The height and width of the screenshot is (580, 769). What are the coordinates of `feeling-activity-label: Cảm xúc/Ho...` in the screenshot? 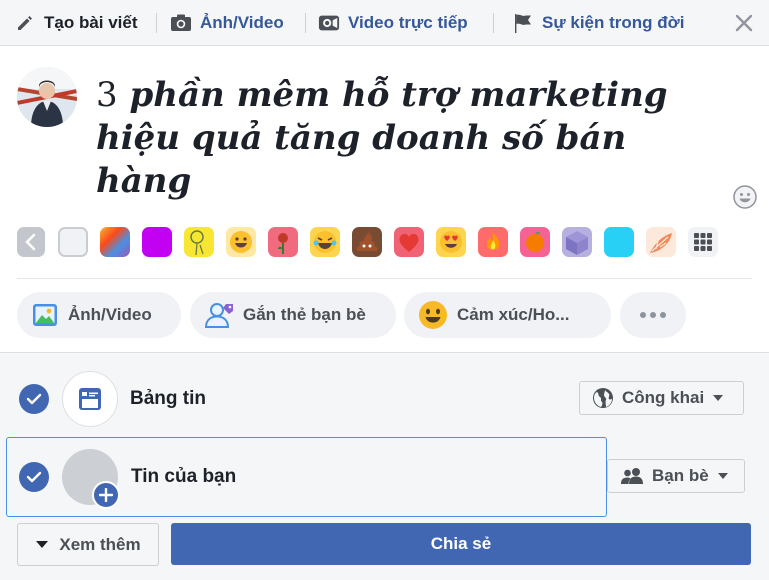 It's located at (513, 314).